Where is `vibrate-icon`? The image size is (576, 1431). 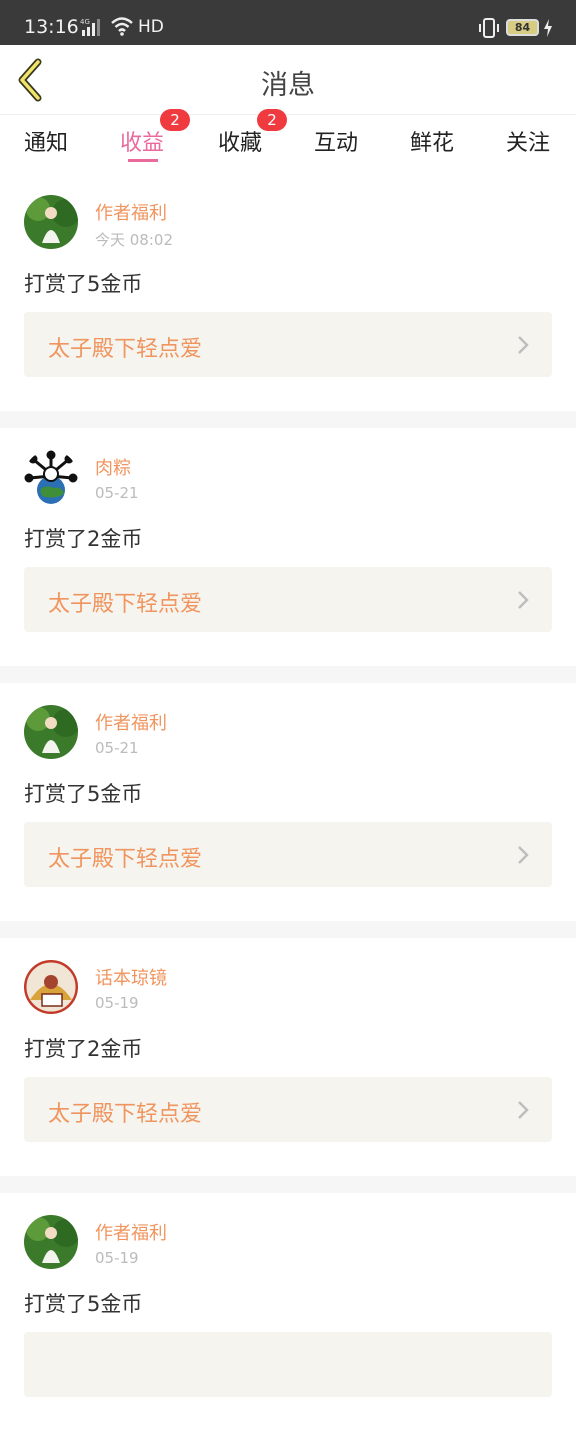
vibrate-icon is located at coordinates (489, 28).